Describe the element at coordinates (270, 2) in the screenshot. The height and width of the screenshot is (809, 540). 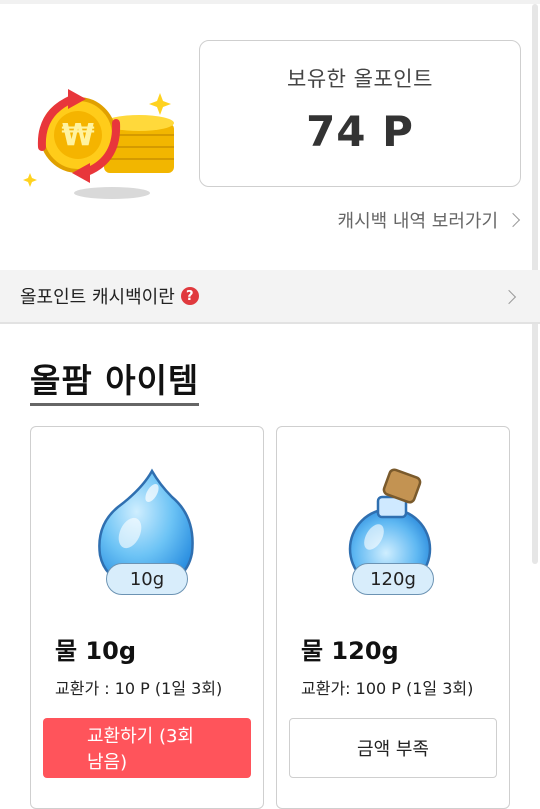
I see `top-divider` at that location.